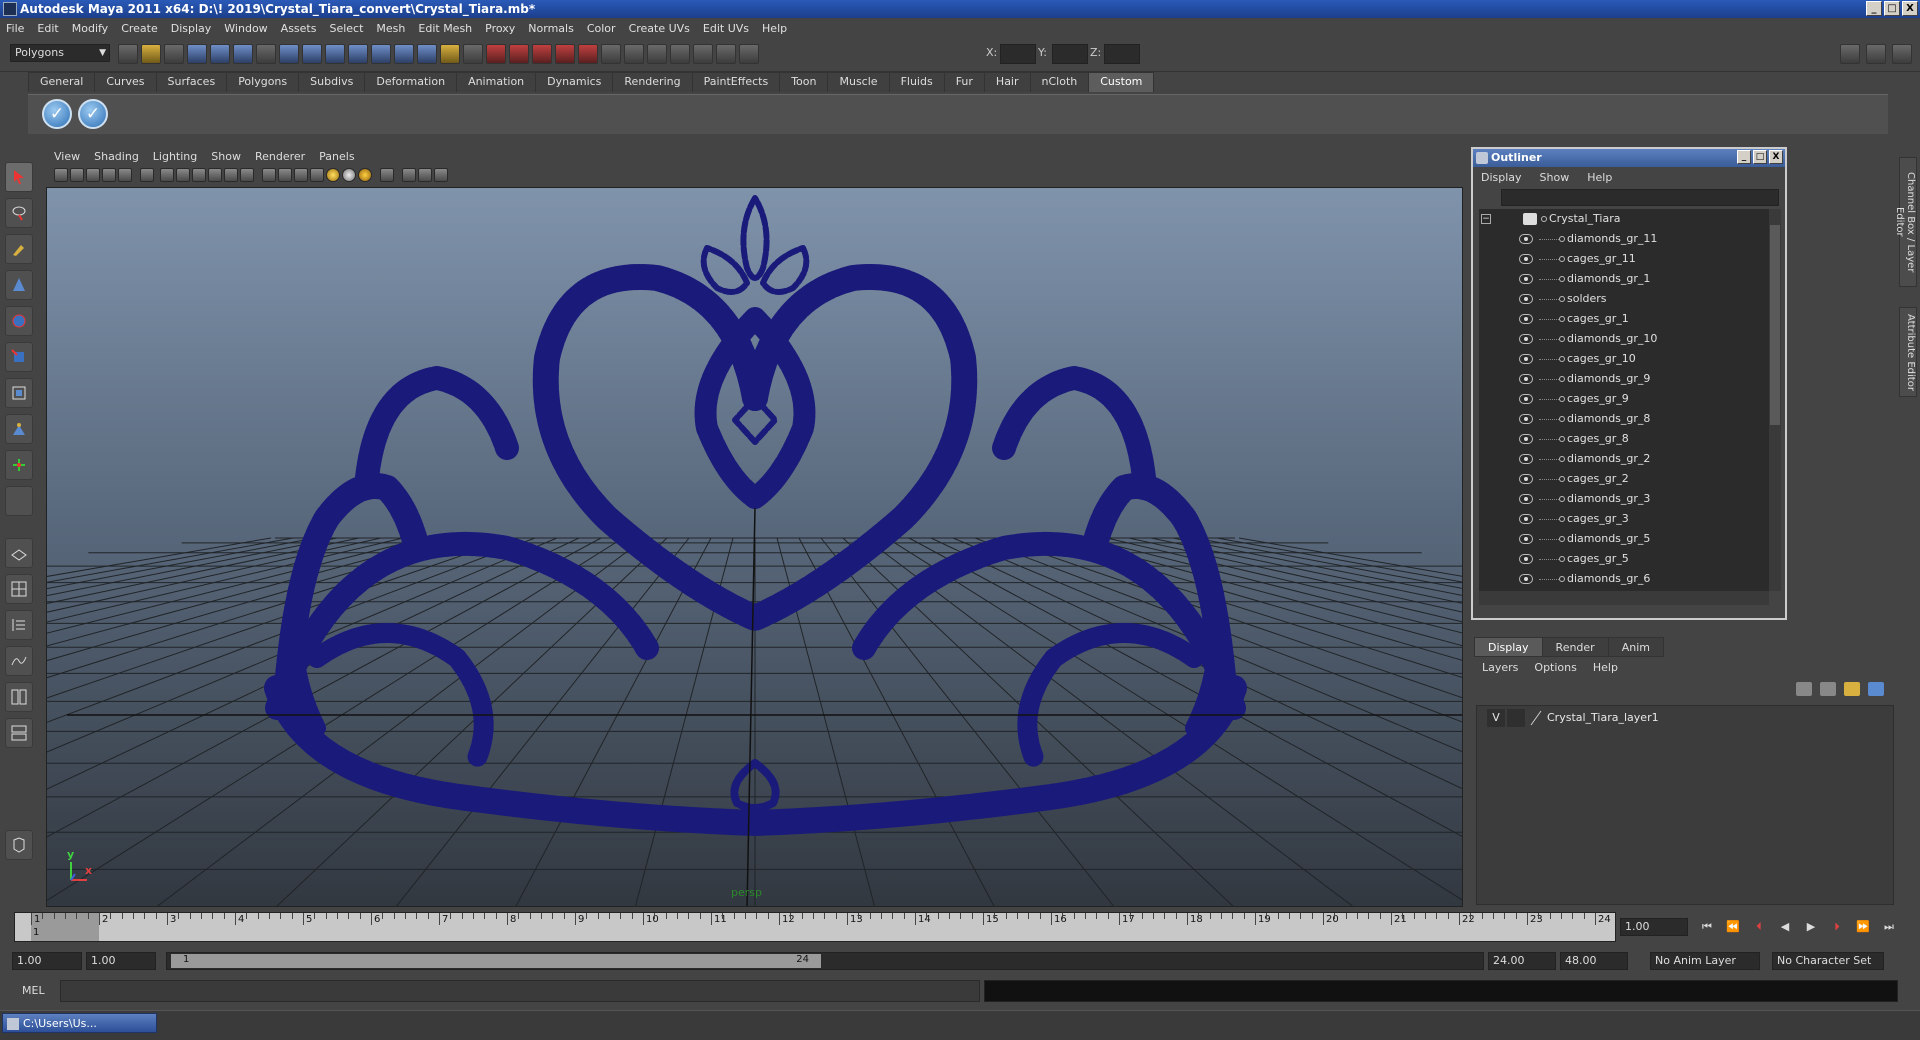  Describe the element at coordinates (601, 28) in the screenshot. I see `menu-color: Color` at that location.